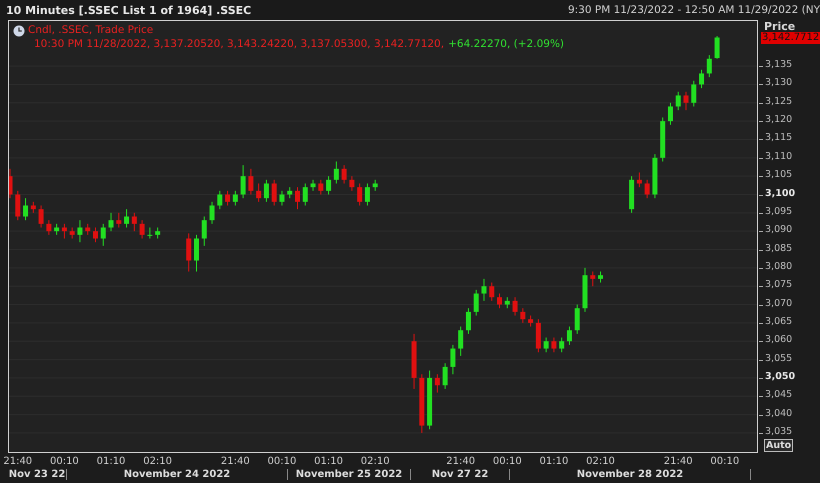 This screenshot has height=483, width=820. Describe the element at coordinates (630, 474) in the screenshot. I see `date-label: November 28 2022` at that location.